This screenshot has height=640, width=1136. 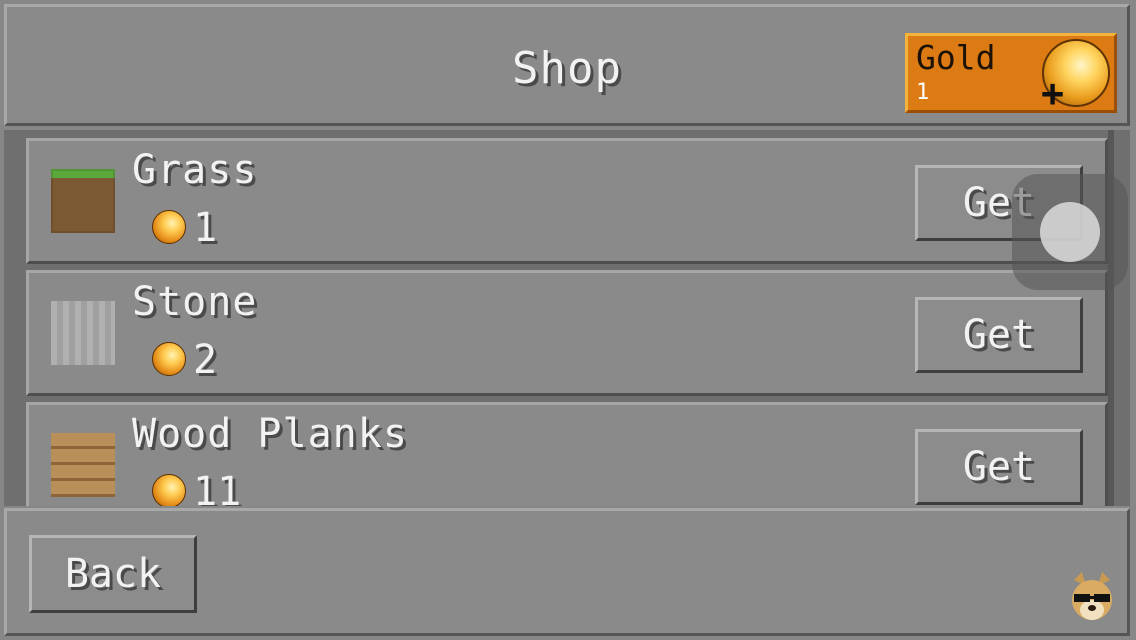 I want to click on item-name: Grass, so click(x=195, y=170).